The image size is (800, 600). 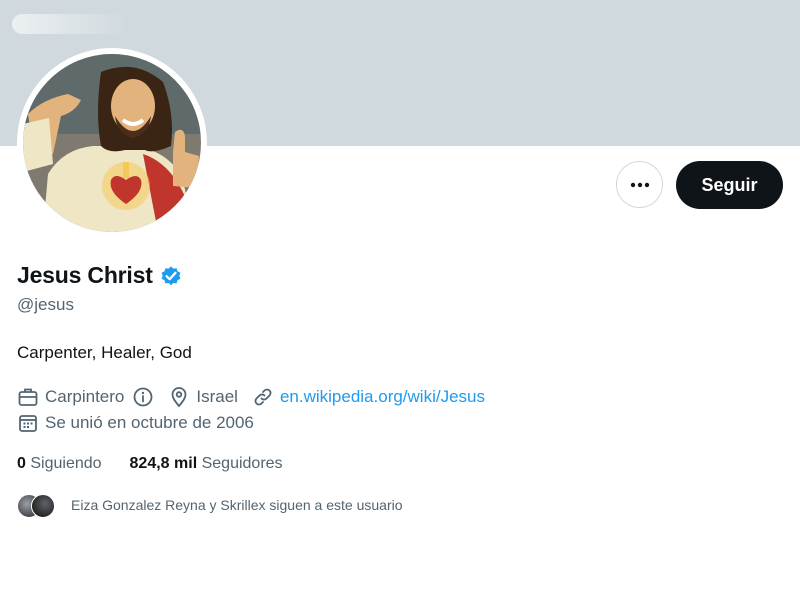 I want to click on info-icon, so click(x=143, y=397).